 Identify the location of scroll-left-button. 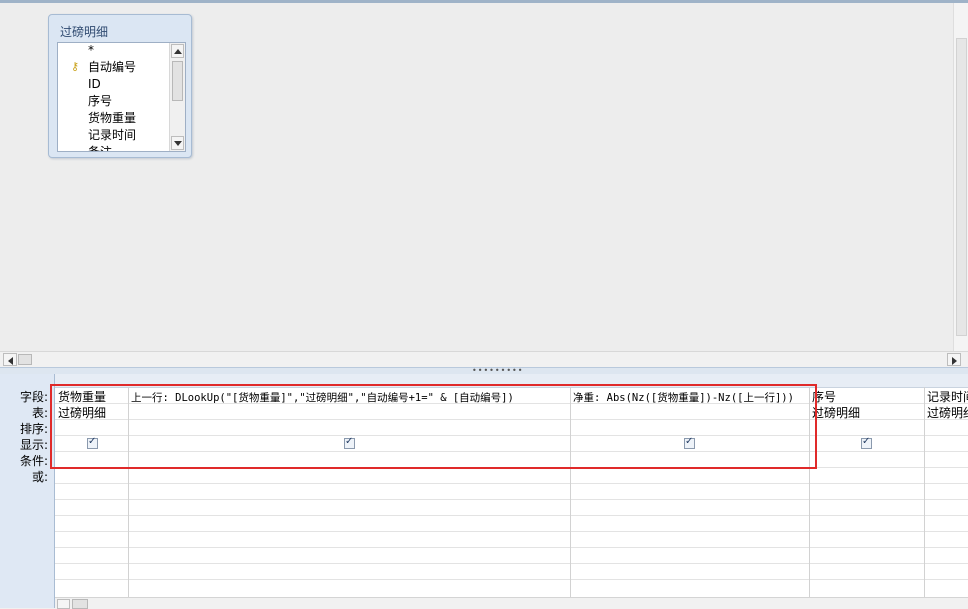
(10, 359).